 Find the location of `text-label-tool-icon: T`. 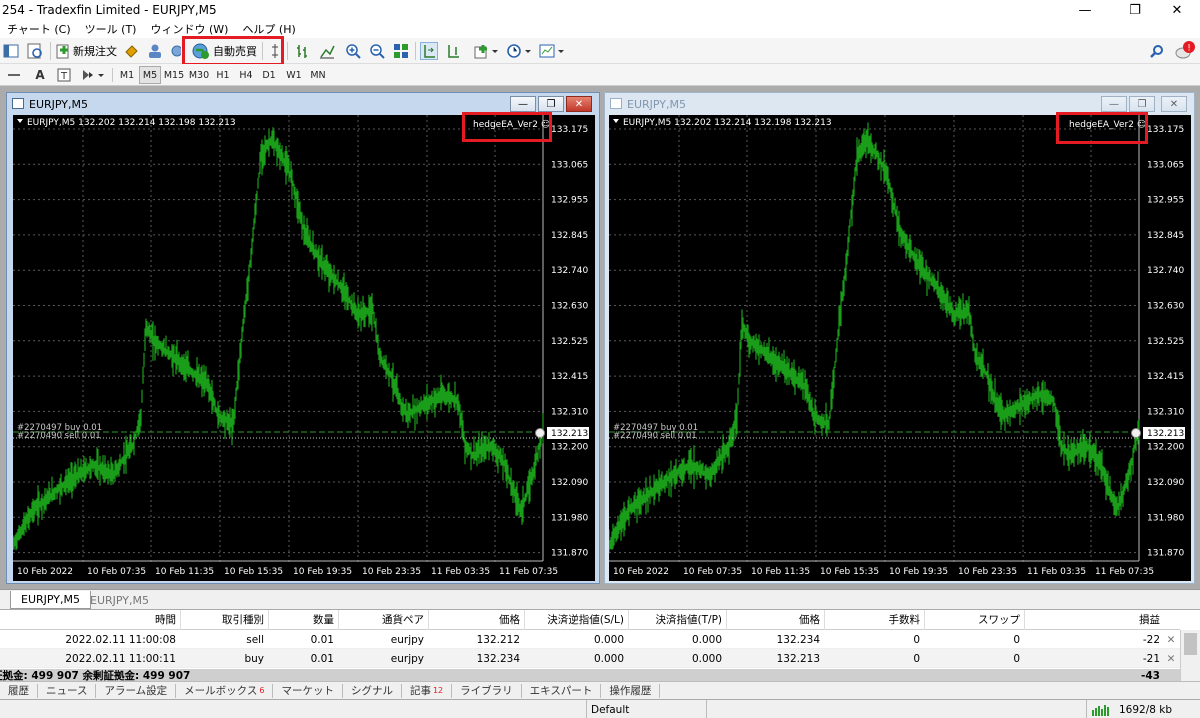

text-label-tool-icon: T is located at coordinates (64, 75).